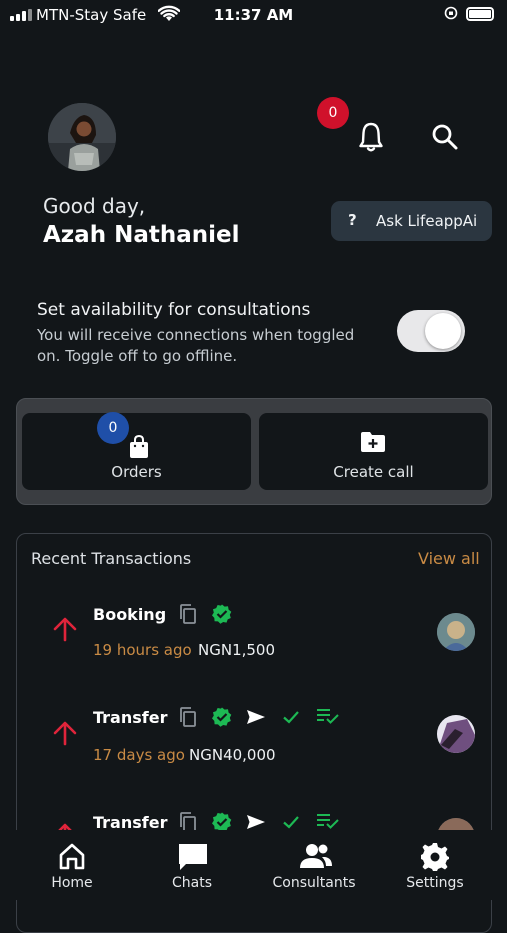 The height and width of the screenshot is (933, 507). What do you see at coordinates (232, 755) in the screenshot?
I see `transaction-amount: NGN40,000` at bounding box center [232, 755].